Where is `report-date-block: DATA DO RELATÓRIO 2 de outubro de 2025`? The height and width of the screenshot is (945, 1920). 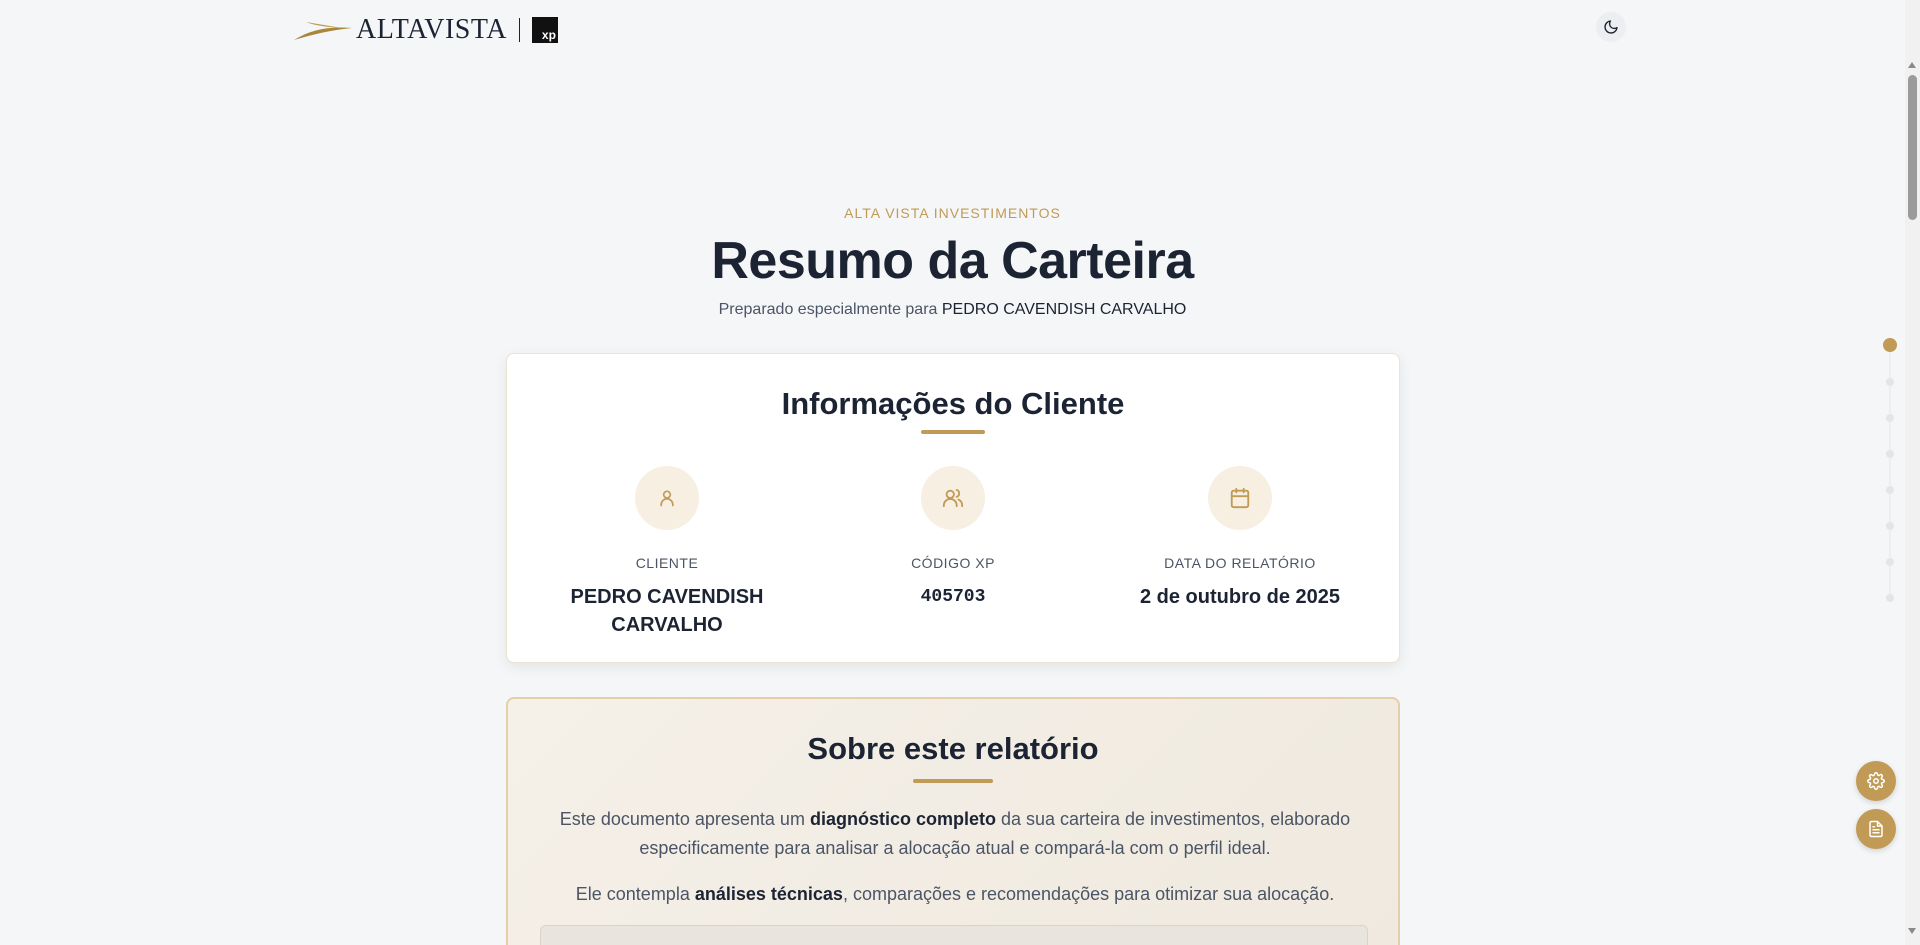 report-date-block: DATA DO RELATÓRIO 2 de outubro de 2025 is located at coordinates (1240, 538).